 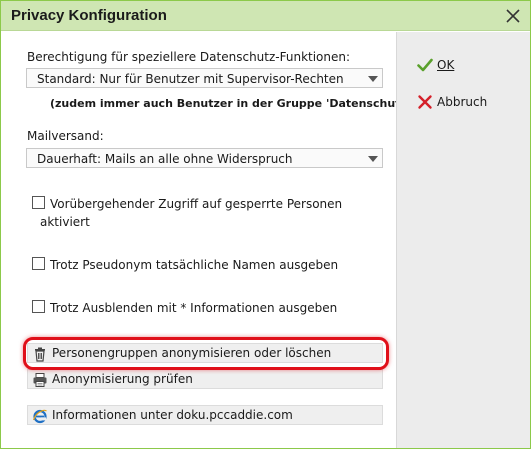 What do you see at coordinates (38, 306) in the screenshot?
I see `hidden-info-checkbox` at bounding box center [38, 306].